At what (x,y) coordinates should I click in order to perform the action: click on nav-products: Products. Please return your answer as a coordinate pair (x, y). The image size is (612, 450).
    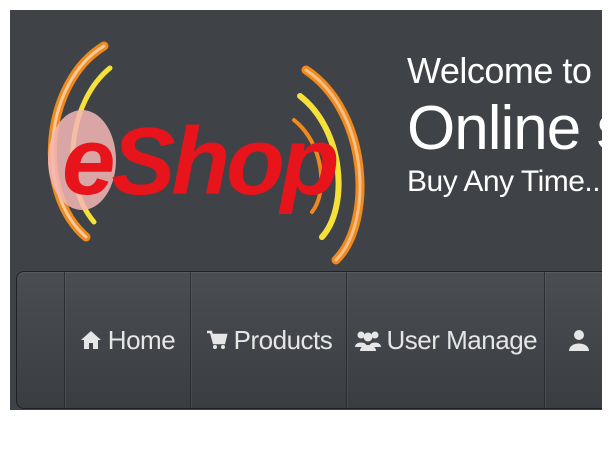
    Looking at the image, I should click on (269, 340).